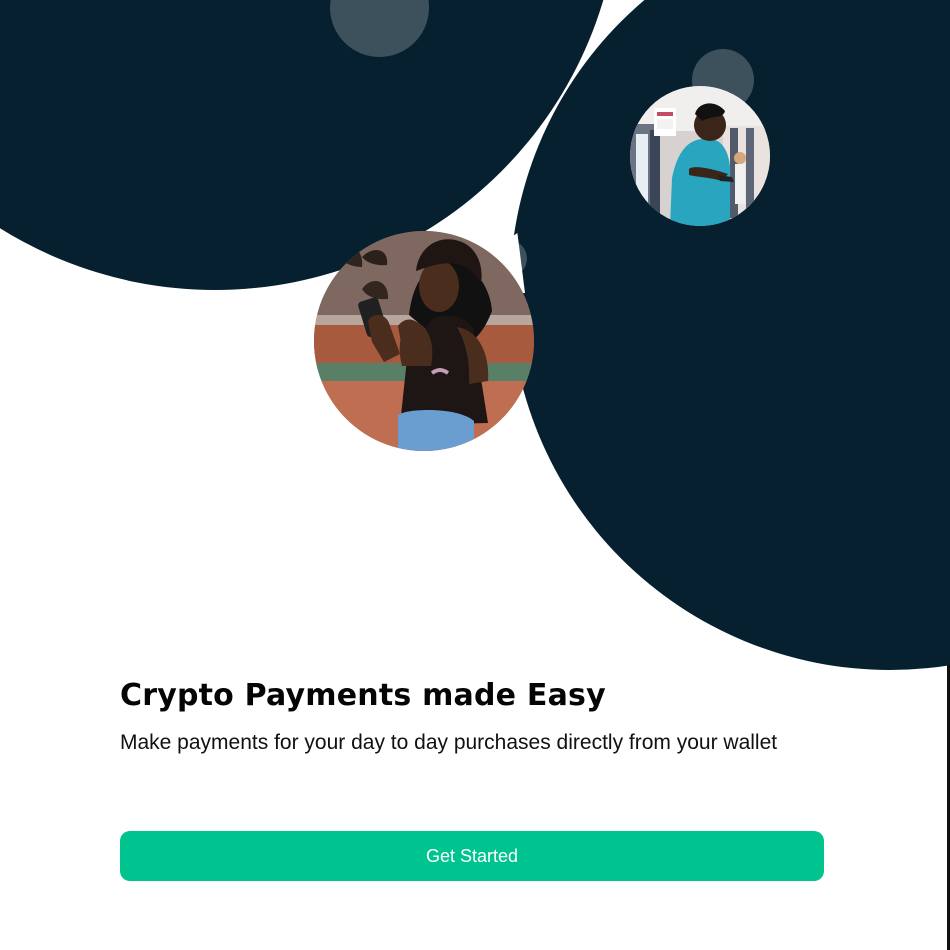 The image size is (950, 950). Describe the element at coordinates (363, 695) in the screenshot. I see `page-title: Crypto Payments made Easy` at that location.